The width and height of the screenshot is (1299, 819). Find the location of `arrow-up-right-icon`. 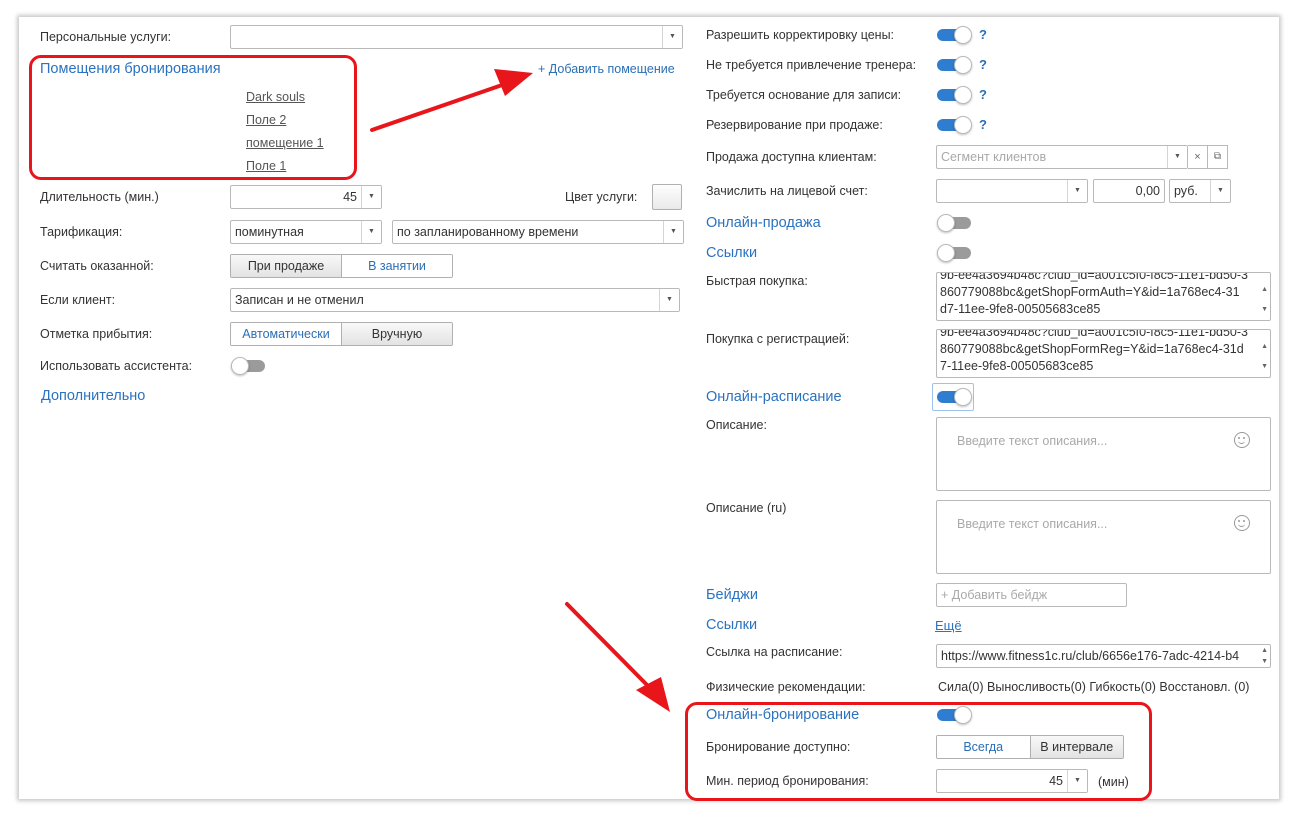

arrow-up-right-icon is located at coordinates (451, 100).